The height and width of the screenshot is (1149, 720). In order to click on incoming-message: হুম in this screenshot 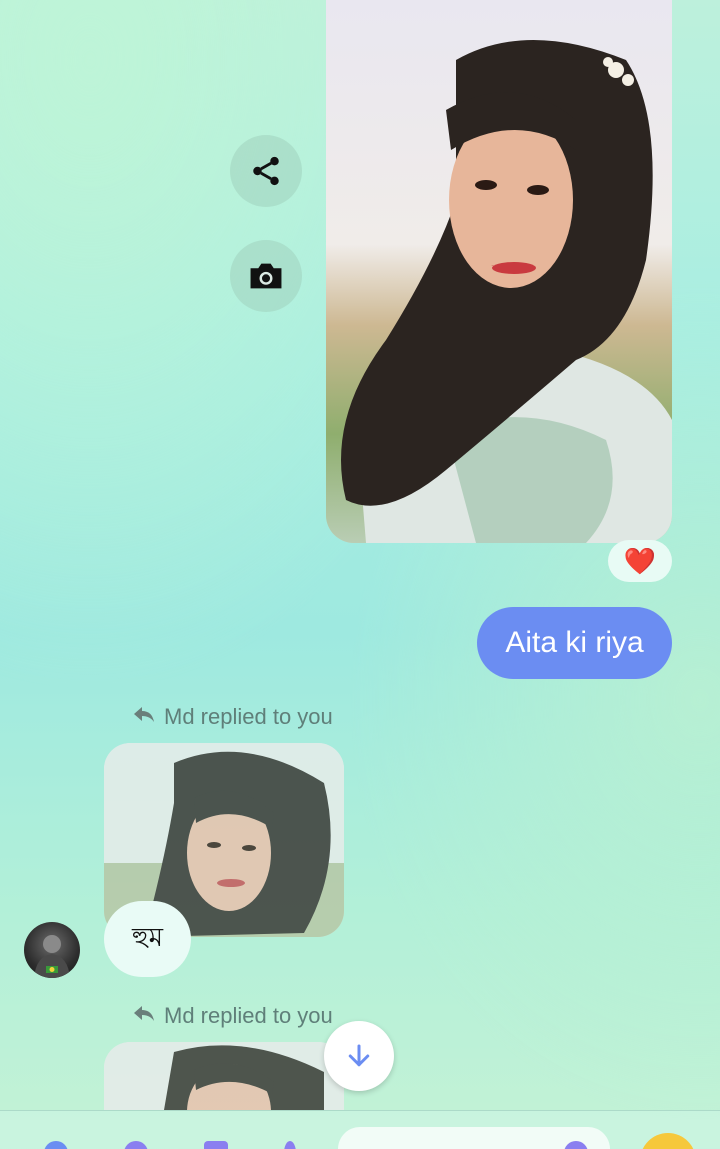, I will do `click(147, 939)`.